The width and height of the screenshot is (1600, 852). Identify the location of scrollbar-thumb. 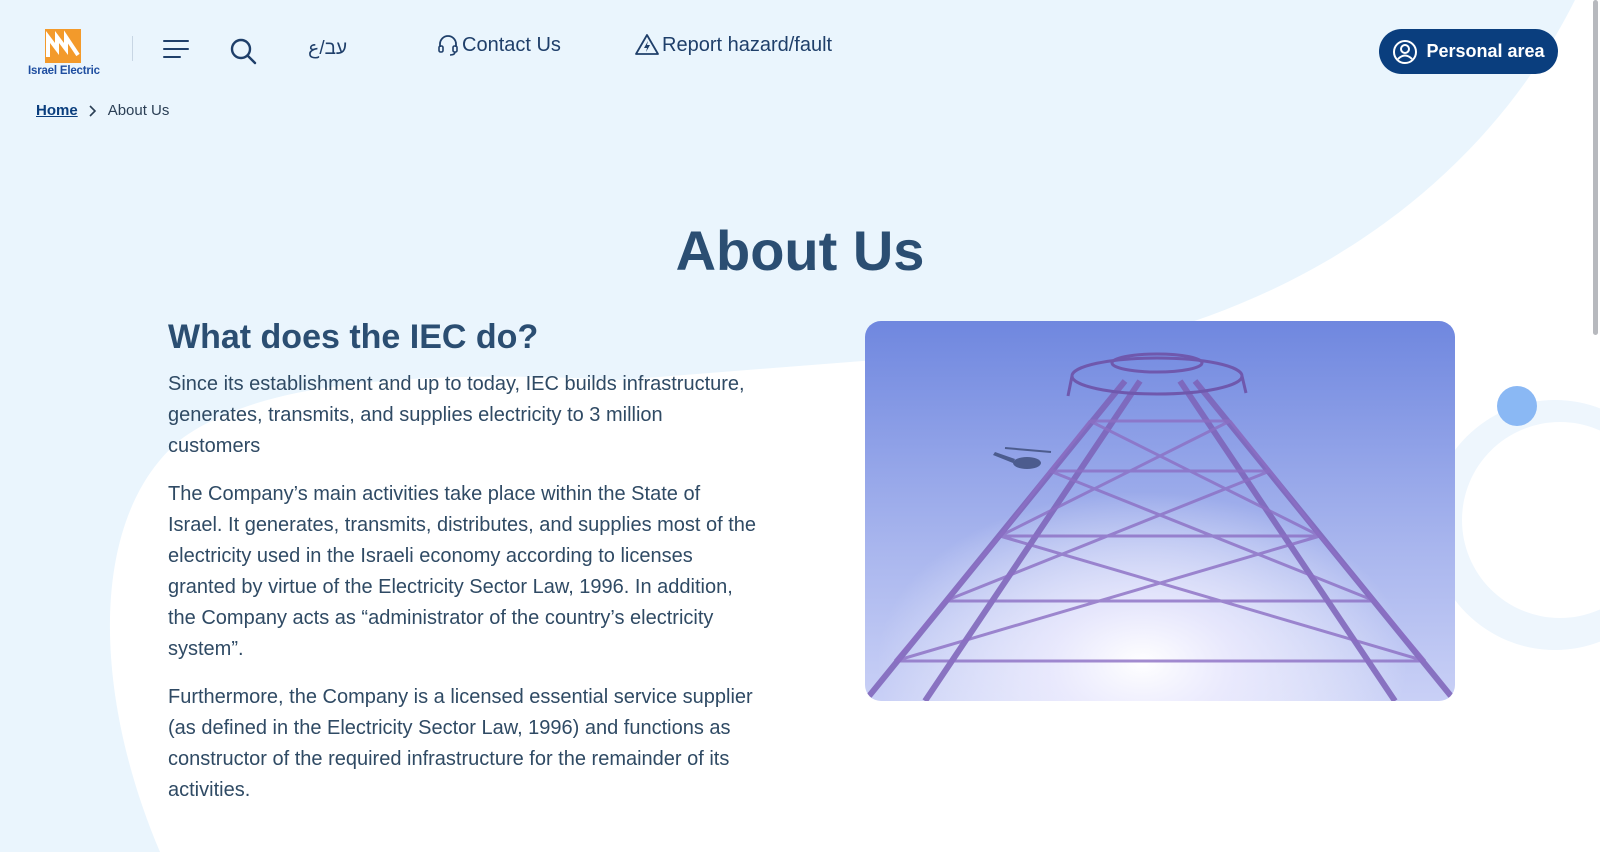
(1595, 167).